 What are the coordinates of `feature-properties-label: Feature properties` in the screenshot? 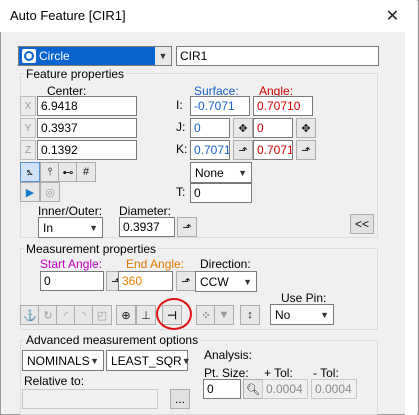 It's located at (75, 74).